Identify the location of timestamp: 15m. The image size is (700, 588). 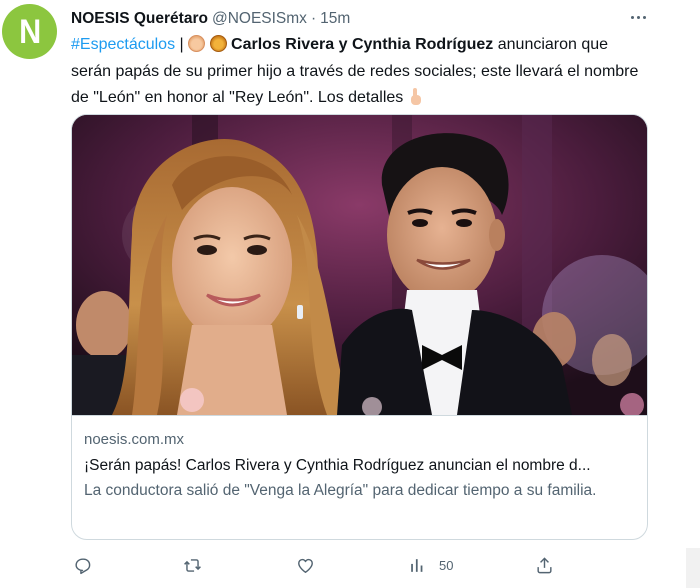
(335, 19).